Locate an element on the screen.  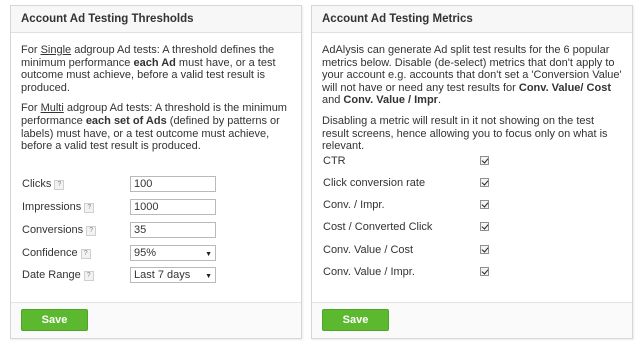
clicks-label: Clicks is located at coordinates (37, 184).